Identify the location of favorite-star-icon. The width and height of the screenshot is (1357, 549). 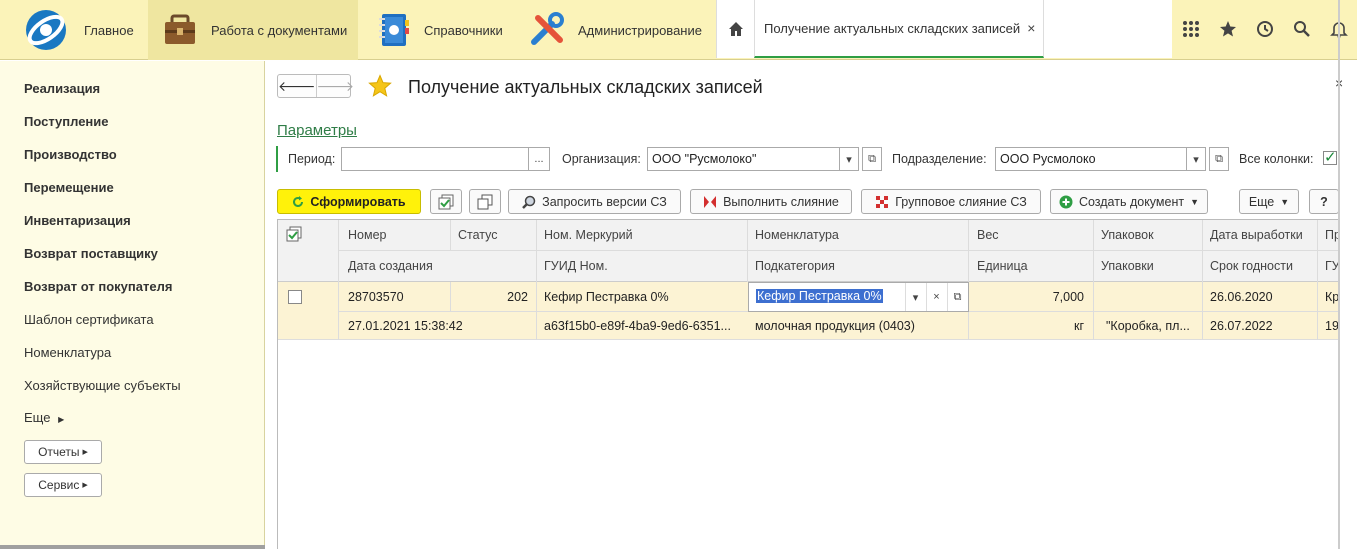
(380, 86).